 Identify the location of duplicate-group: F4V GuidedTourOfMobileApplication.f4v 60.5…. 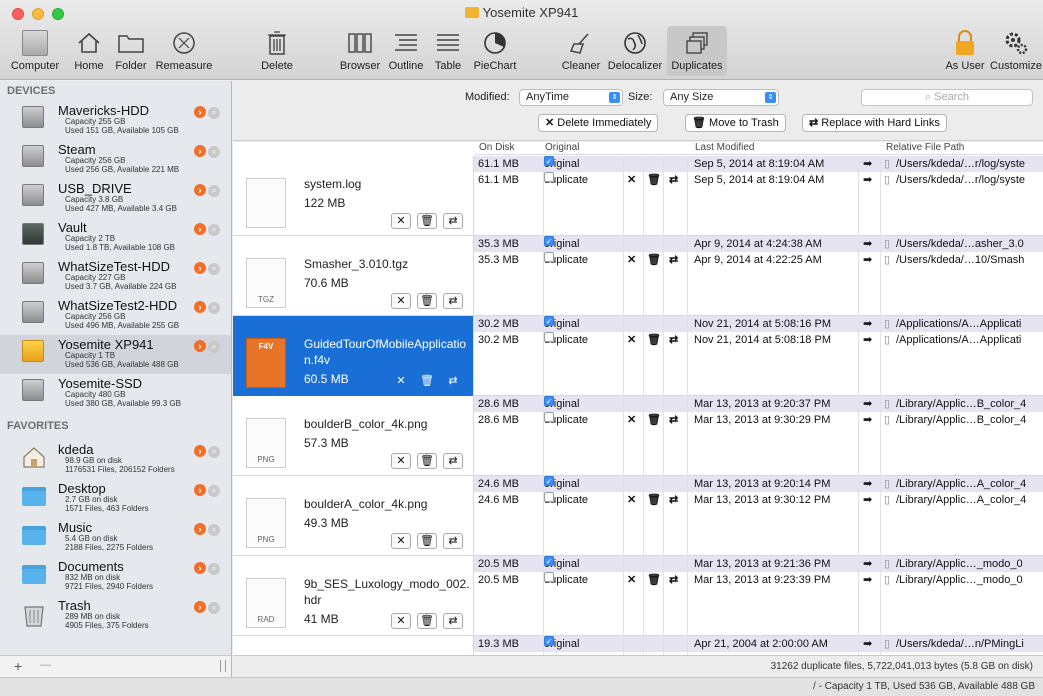
(638, 356).